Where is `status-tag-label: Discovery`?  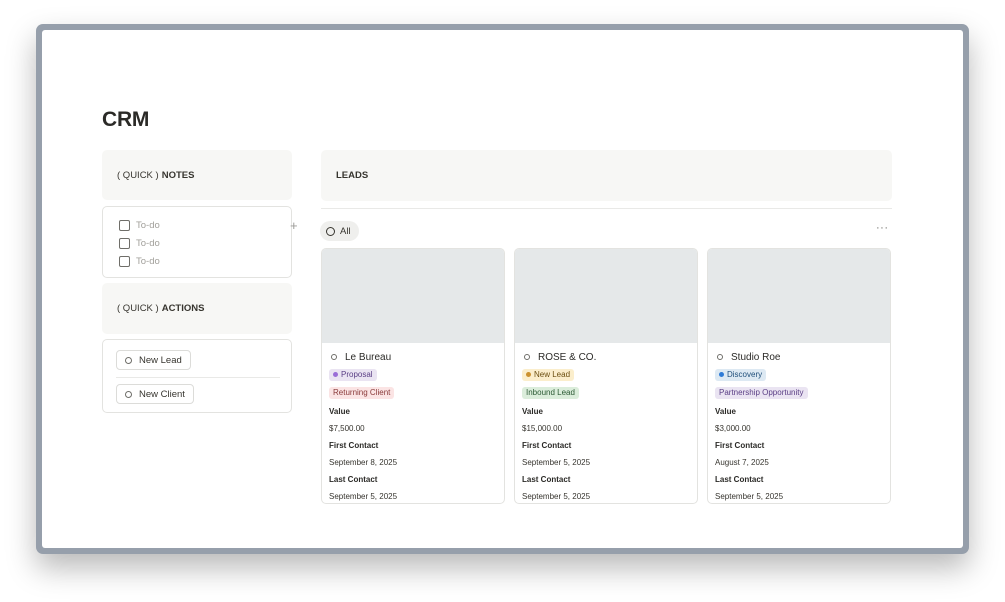 status-tag-label: Discovery is located at coordinates (745, 374).